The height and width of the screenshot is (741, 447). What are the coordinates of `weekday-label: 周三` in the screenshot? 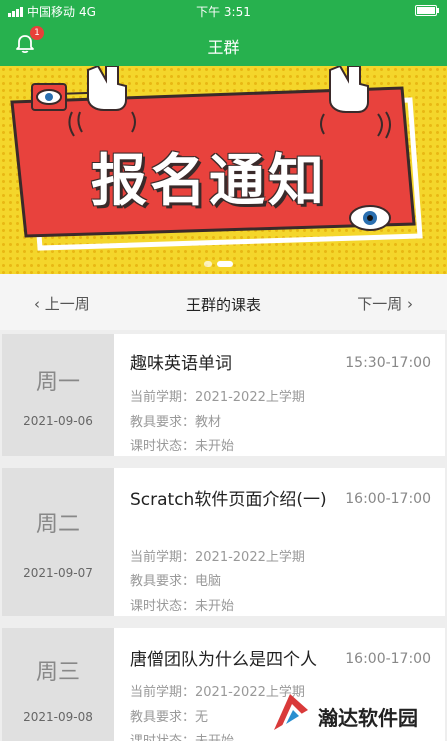 It's located at (57, 672).